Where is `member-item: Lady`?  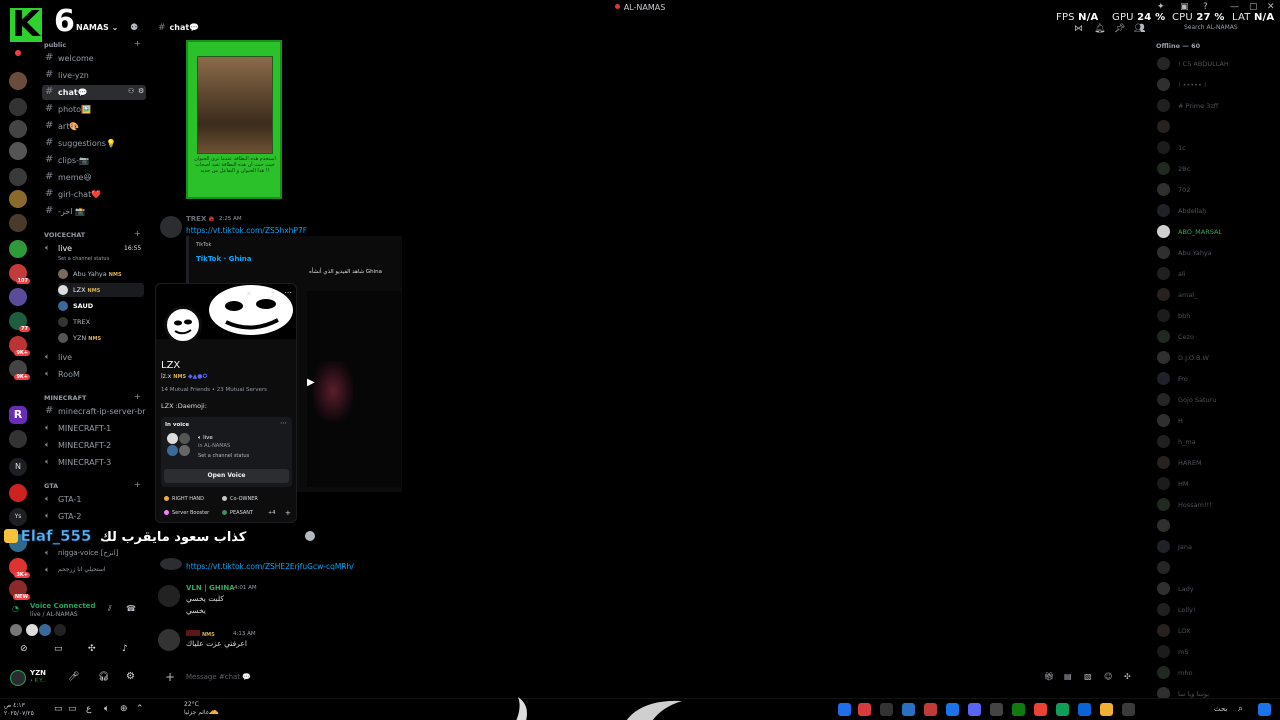 member-item: Lady is located at coordinates (1216, 588).